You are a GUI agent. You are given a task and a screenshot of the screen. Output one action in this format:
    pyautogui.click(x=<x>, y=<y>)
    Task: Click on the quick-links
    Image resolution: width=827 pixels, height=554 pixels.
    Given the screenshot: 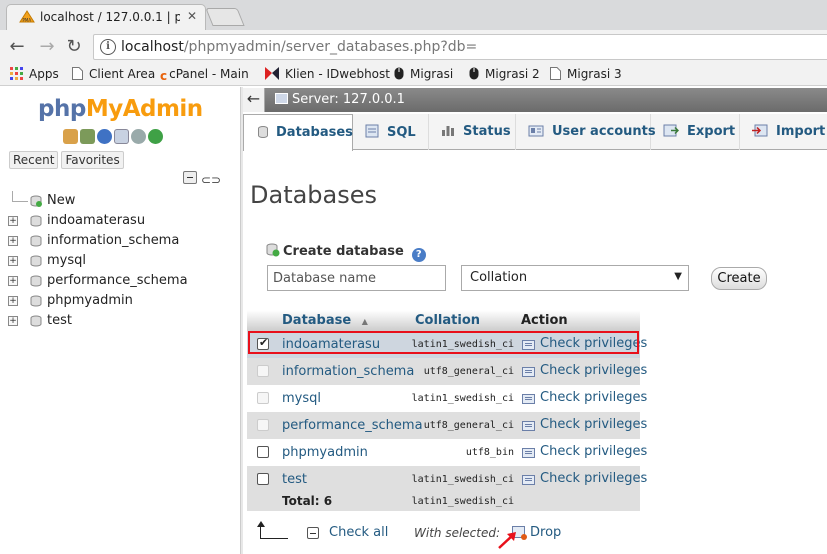 What is the action you would take?
    pyautogui.click(x=114, y=137)
    